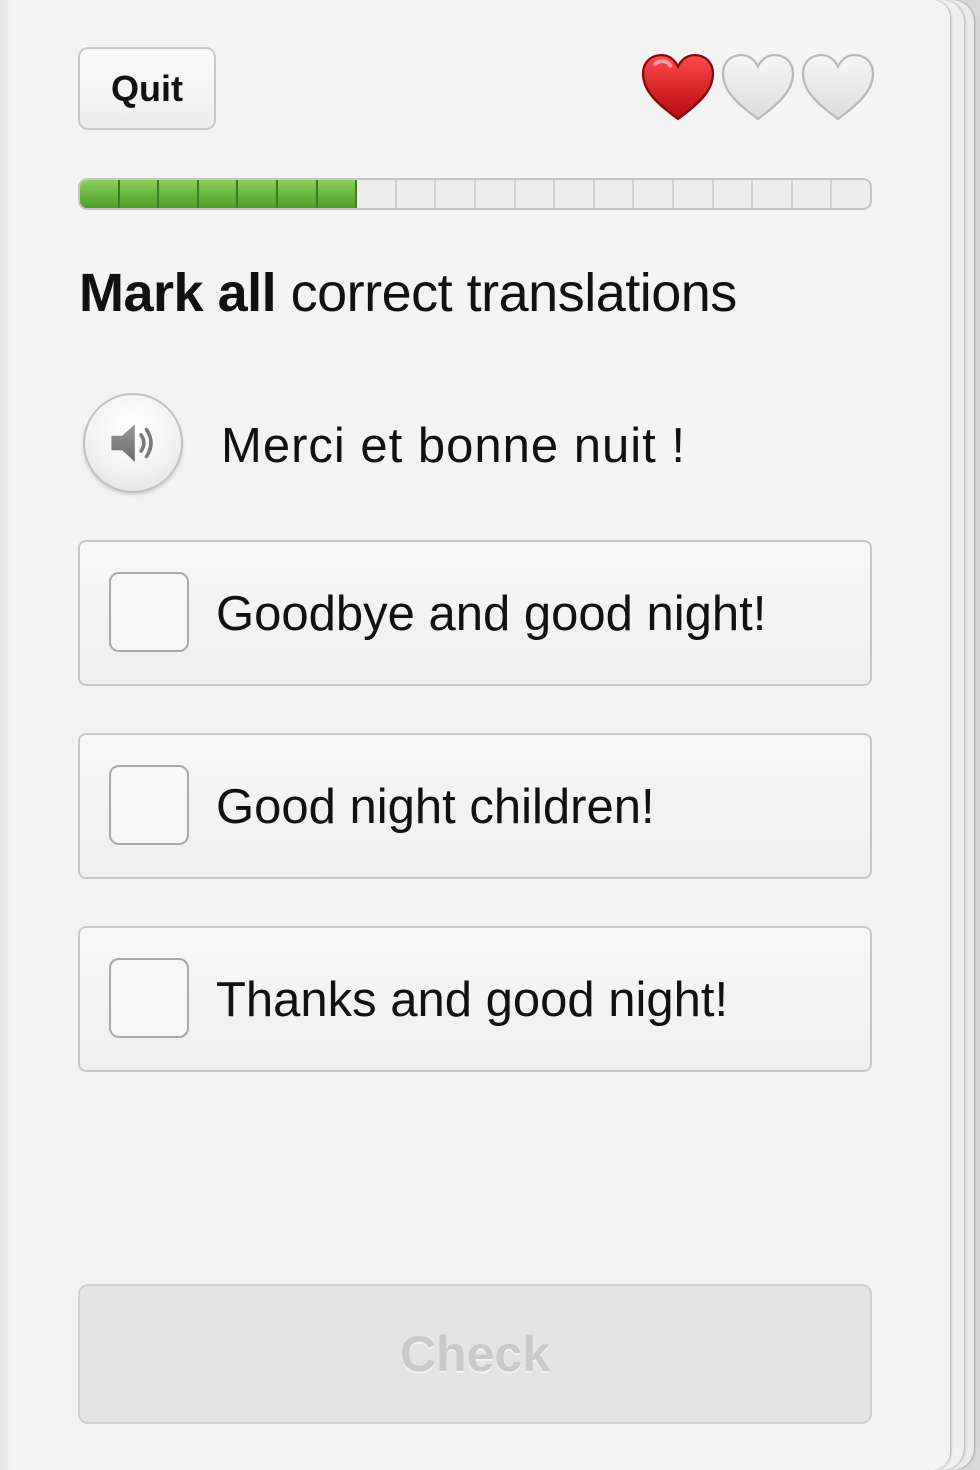 The height and width of the screenshot is (1470, 980). I want to click on lesson-progress-bar, so click(475, 194).